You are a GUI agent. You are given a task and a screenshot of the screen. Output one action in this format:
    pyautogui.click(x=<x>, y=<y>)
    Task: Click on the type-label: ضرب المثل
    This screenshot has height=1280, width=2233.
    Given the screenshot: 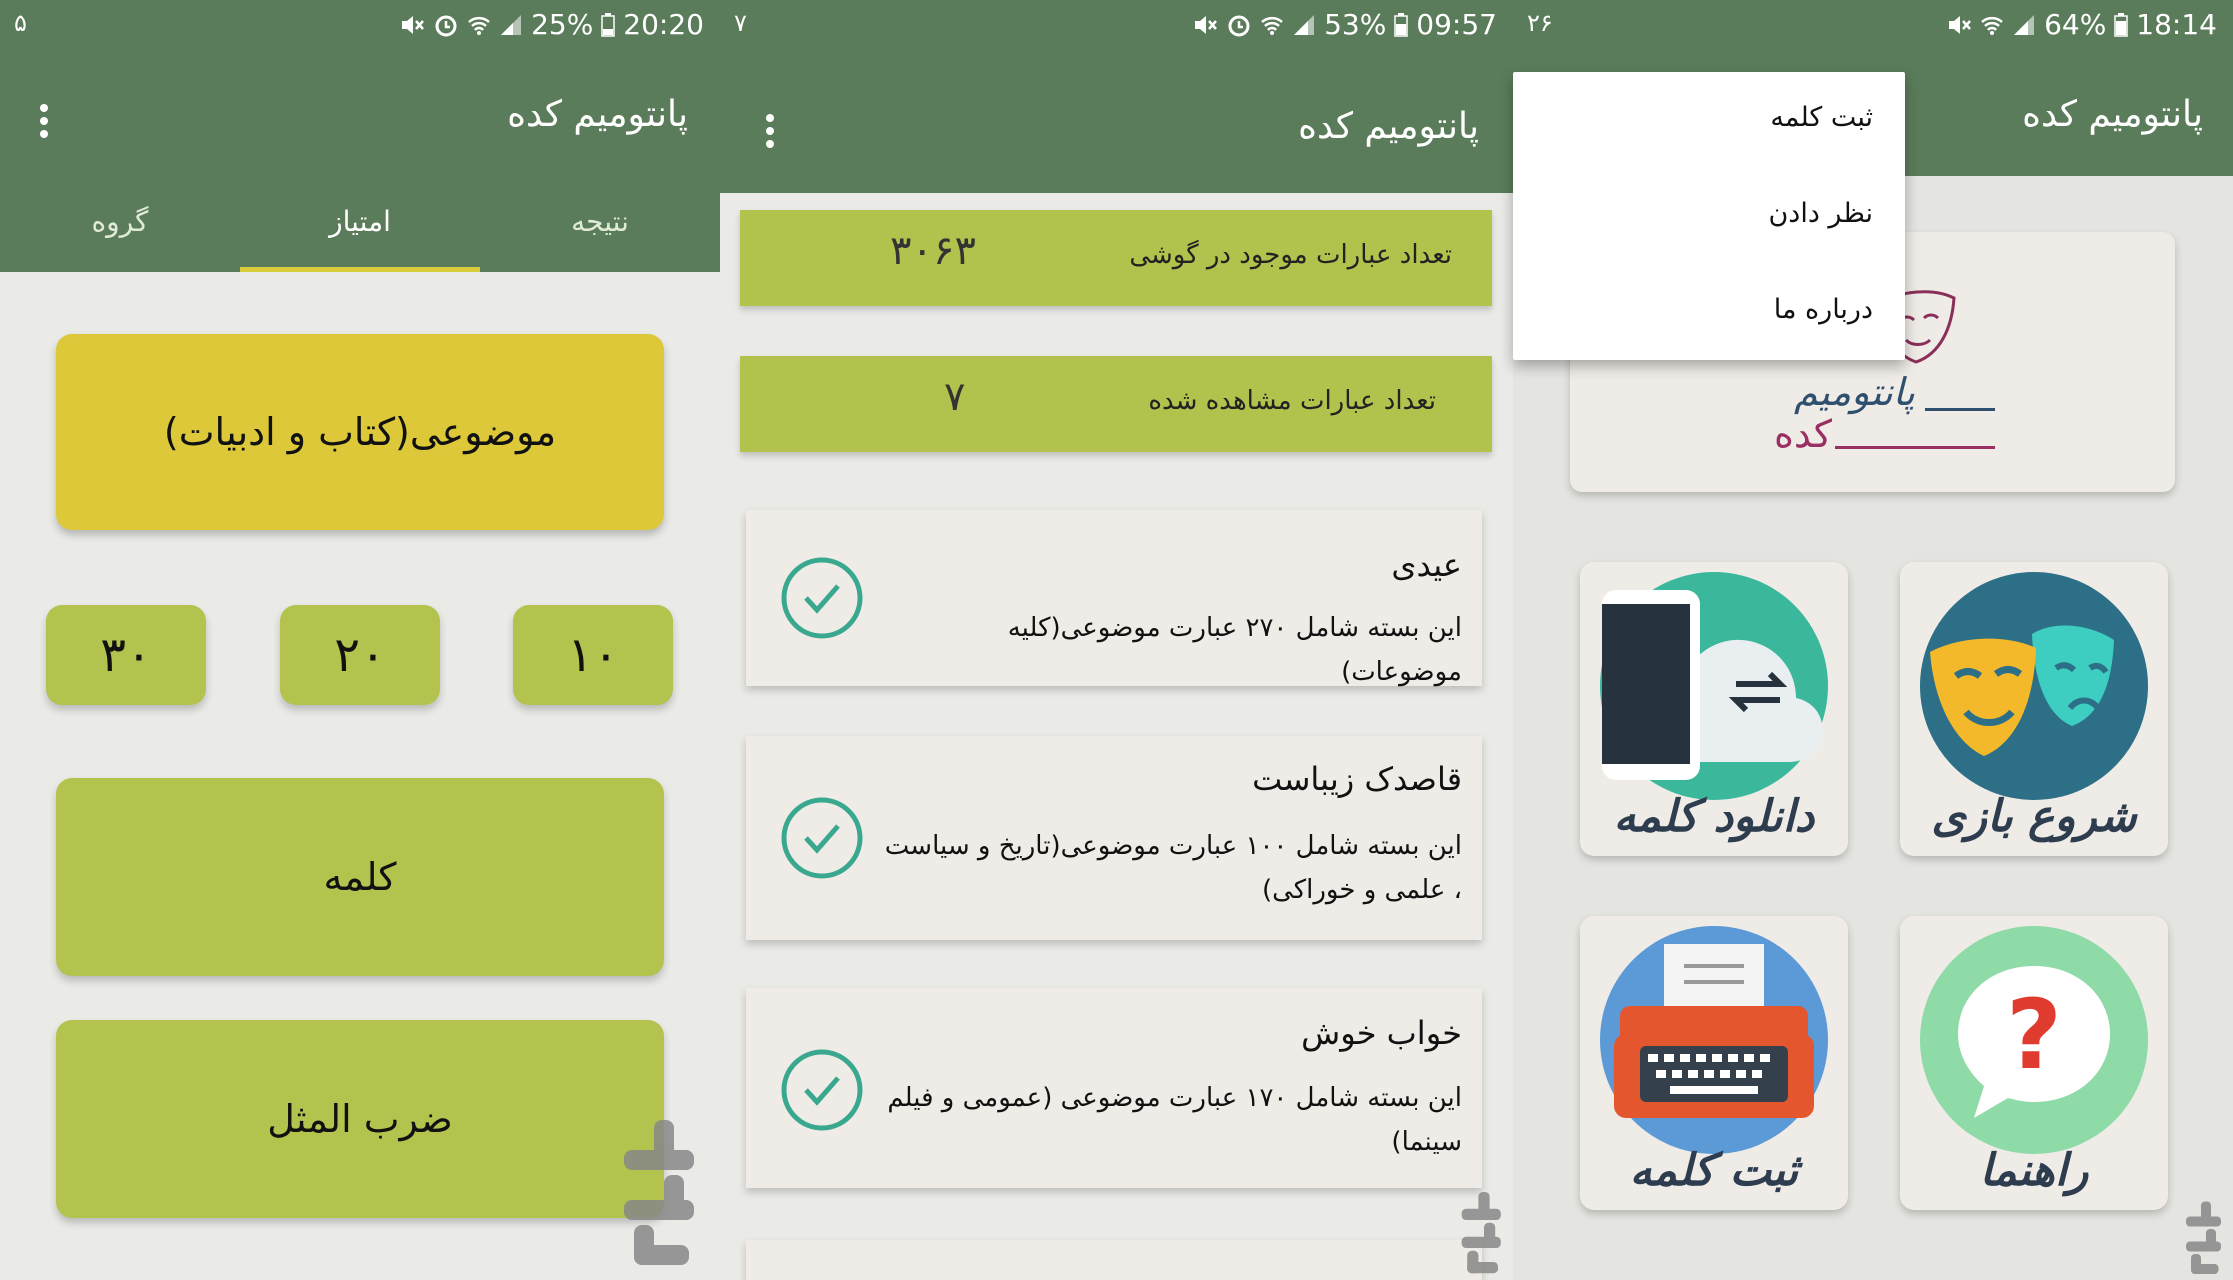 What is the action you would take?
    pyautogui.click(x=360, y=1119)
    